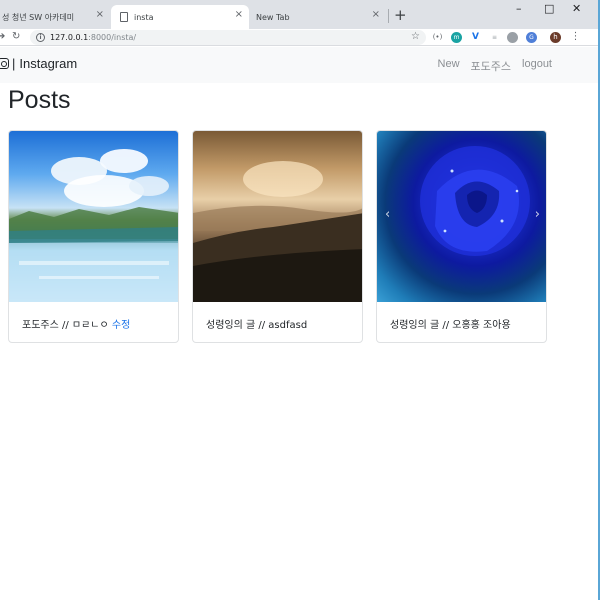 The width and height of the screenshot is (600, 600). What do you see at coordinates (555, 37) in the screenshot?
I see `profile-avatar: h` at bounding box center [555, 37].